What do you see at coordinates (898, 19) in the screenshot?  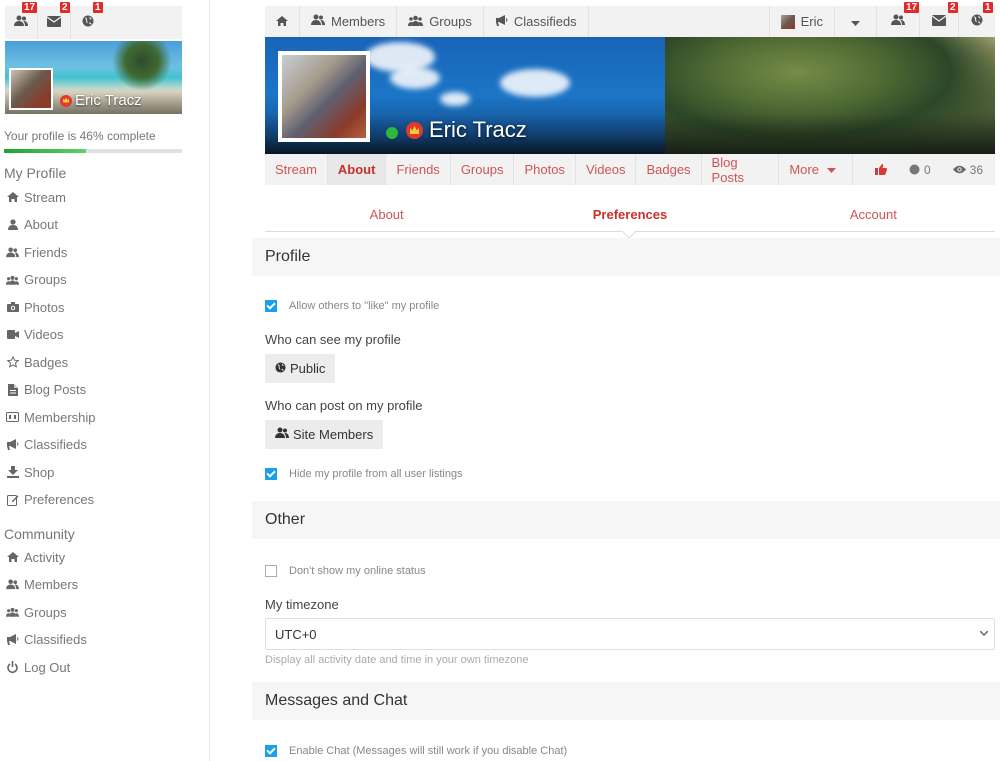 I see `top-friend-requests-button: 17` at bounding box center [898, 19].